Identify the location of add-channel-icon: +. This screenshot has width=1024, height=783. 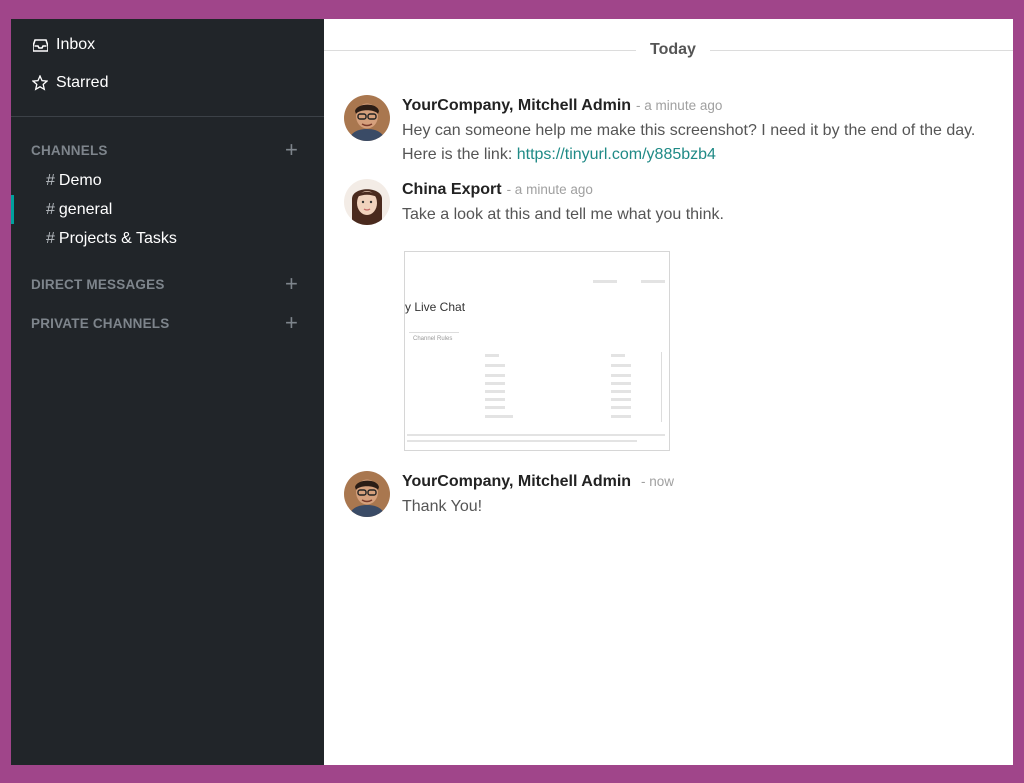
(291, 150).